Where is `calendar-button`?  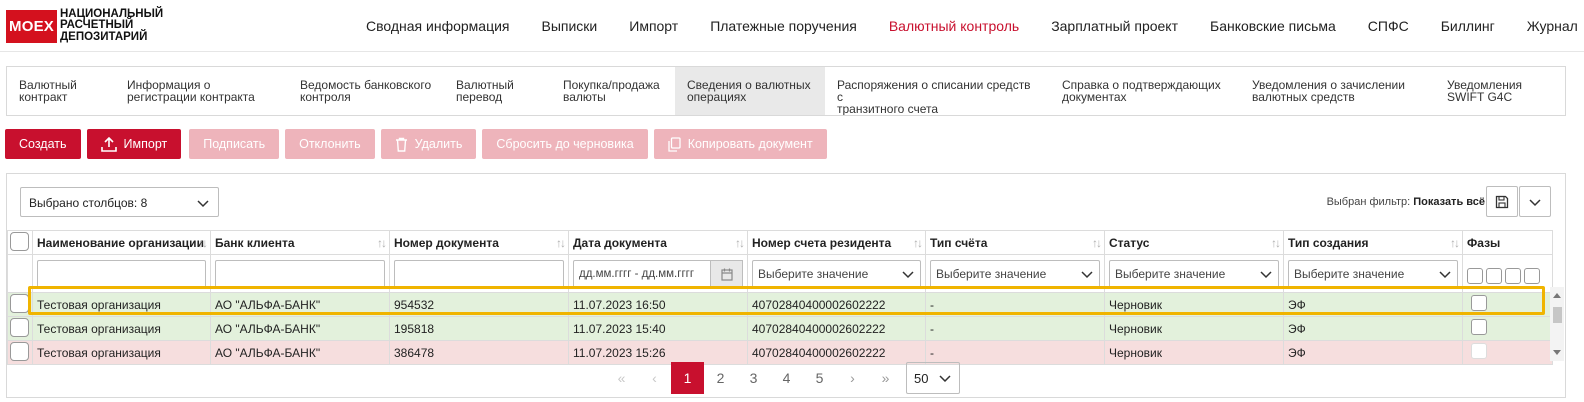
calendar-button is located at coordinates (727, 274).